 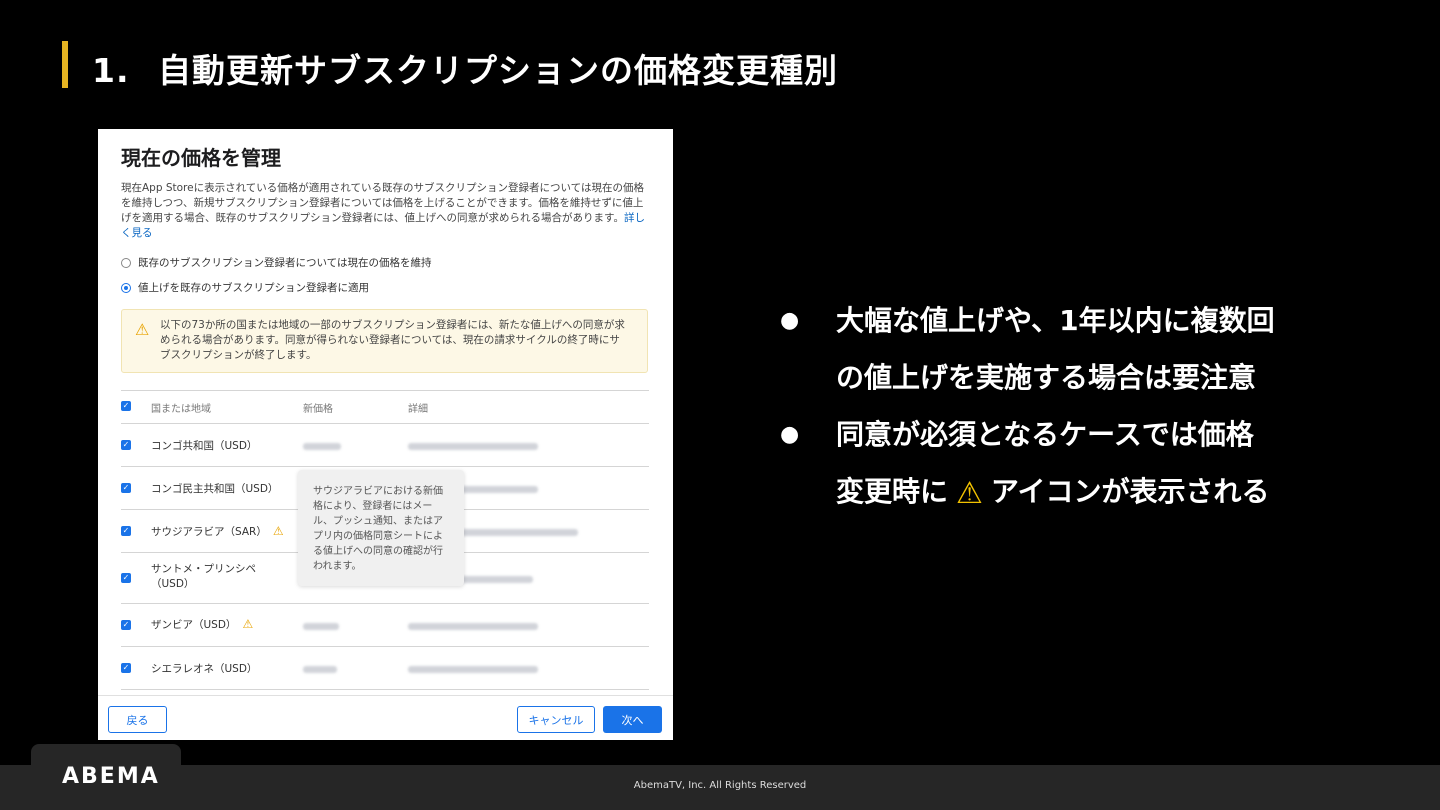 What do you see at coordinates (111, 70) in the screenshot?
I see `slide-number: 1.` at bounding box center [111, 70].